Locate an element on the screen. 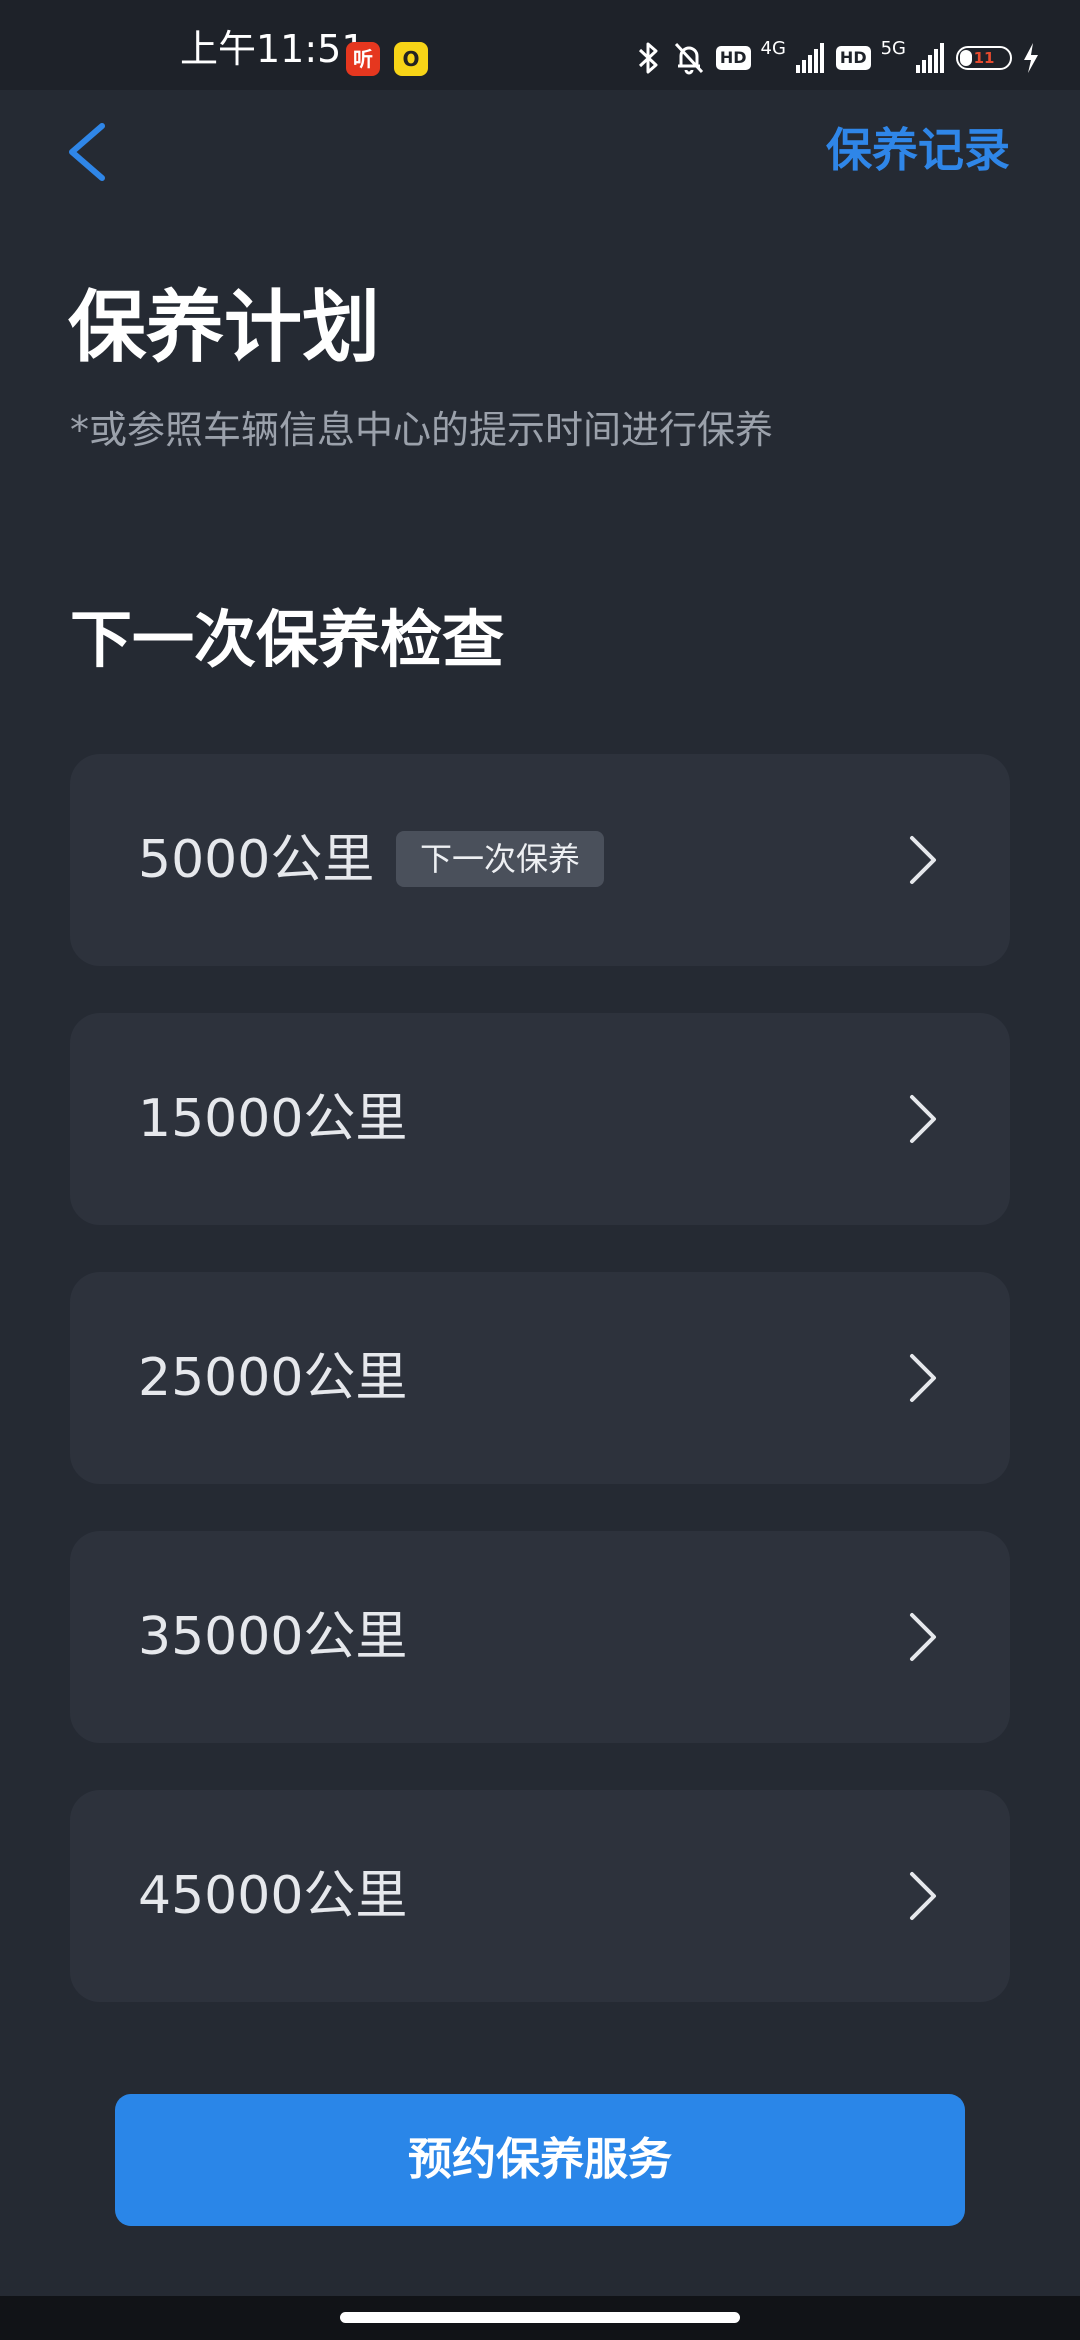 This screenshot has height=2340, width=1080. plan-item-35000: 35000公里 is located at coordinates (540, 1637).